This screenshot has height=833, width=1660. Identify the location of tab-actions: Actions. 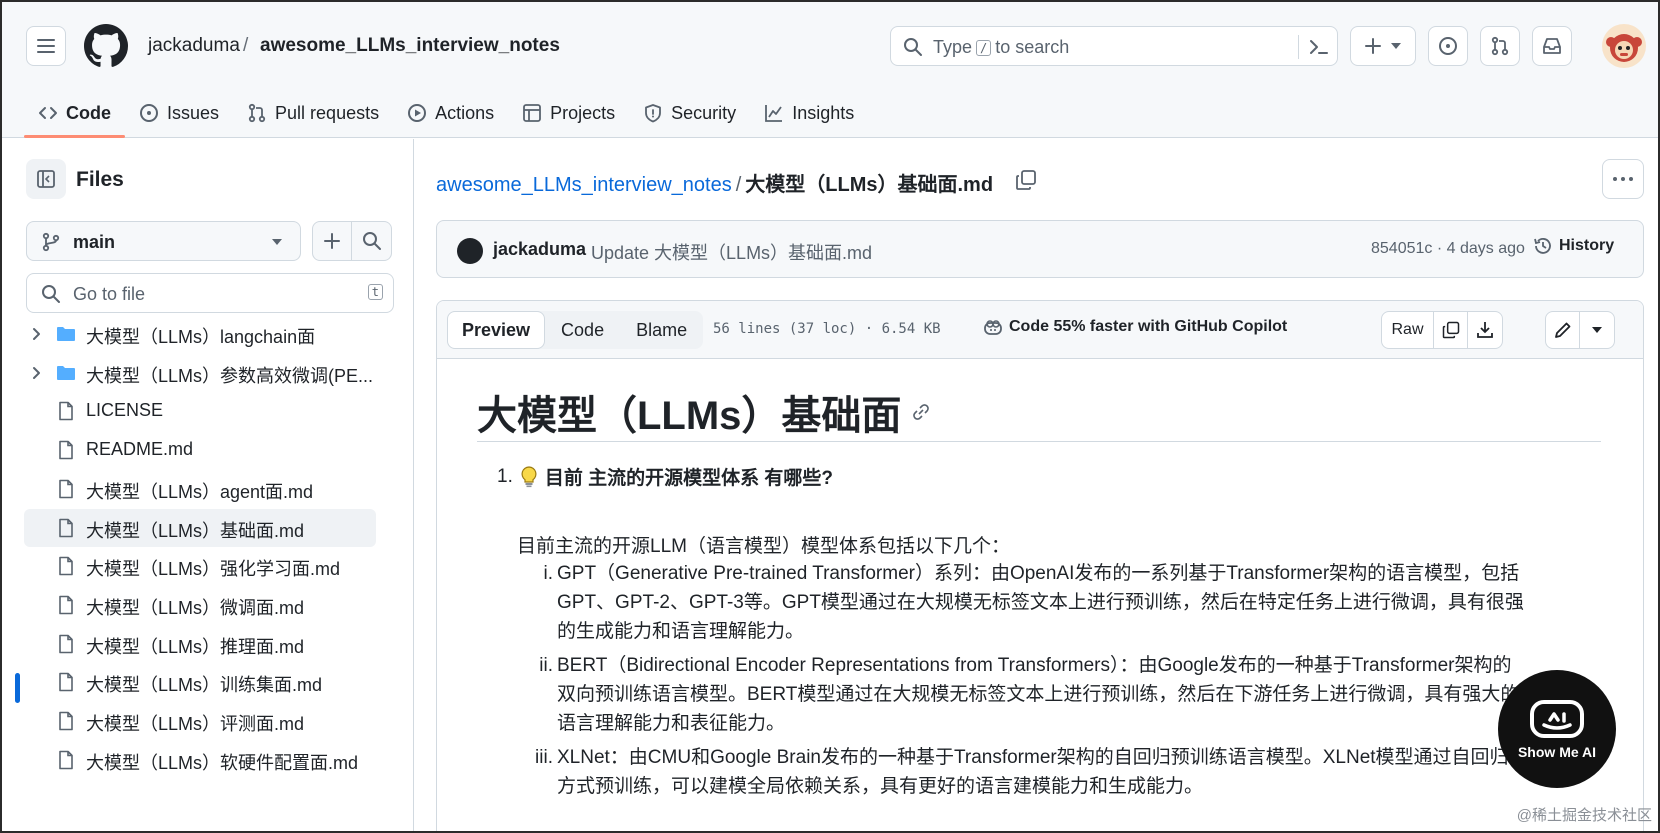
(450, 113).